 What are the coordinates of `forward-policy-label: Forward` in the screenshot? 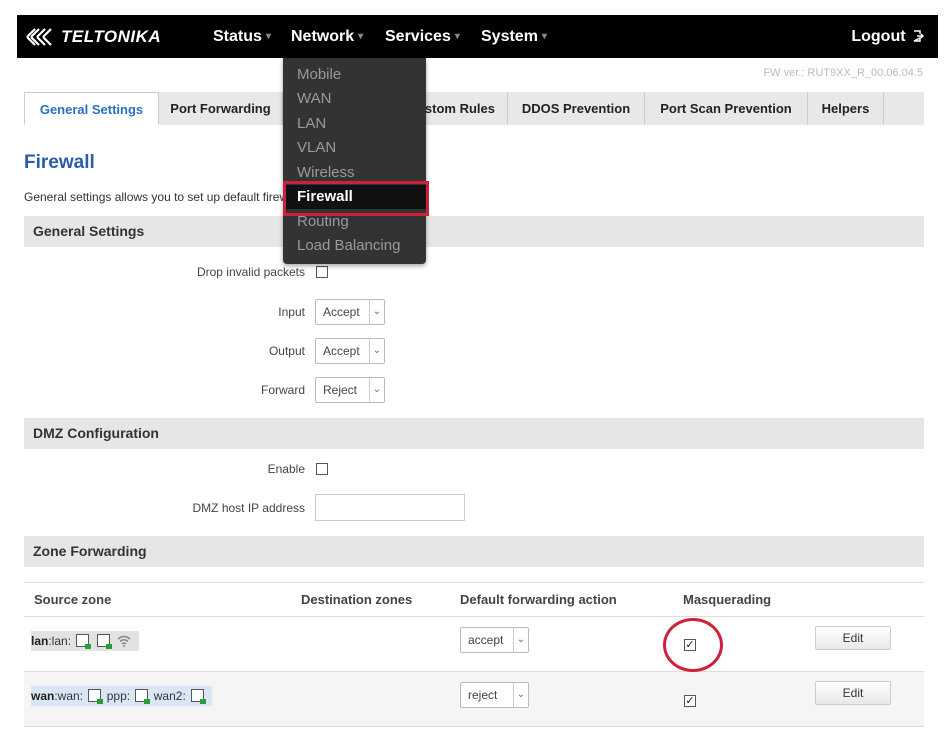 It's located at (282, 390).